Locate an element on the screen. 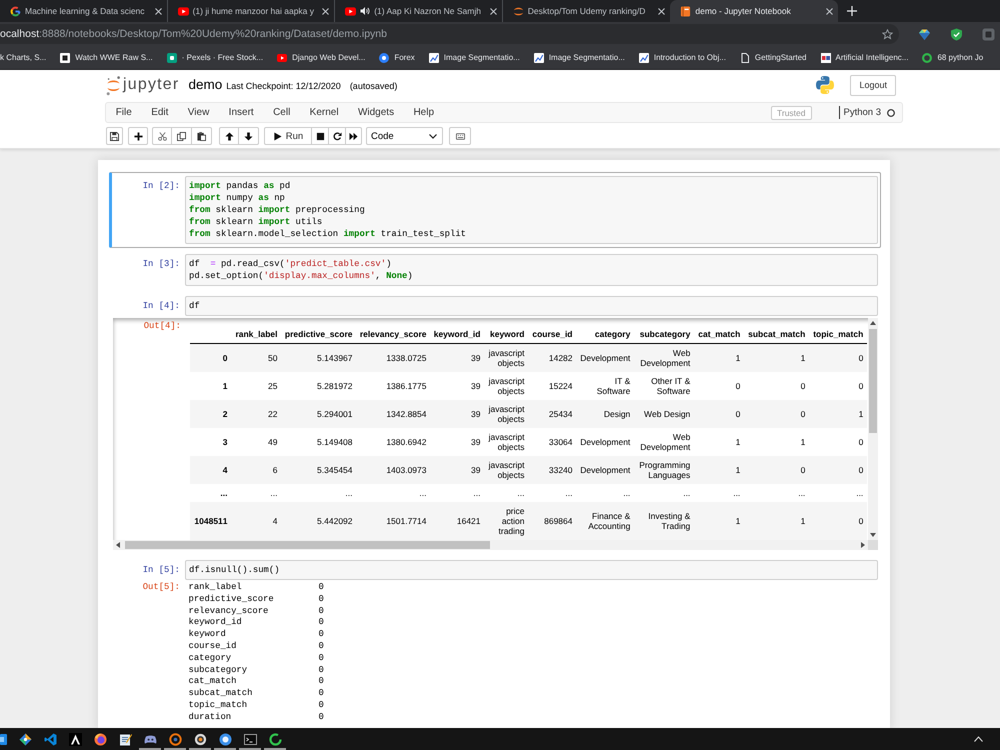  table-cell: 1 is located at coordinates (776, 442).